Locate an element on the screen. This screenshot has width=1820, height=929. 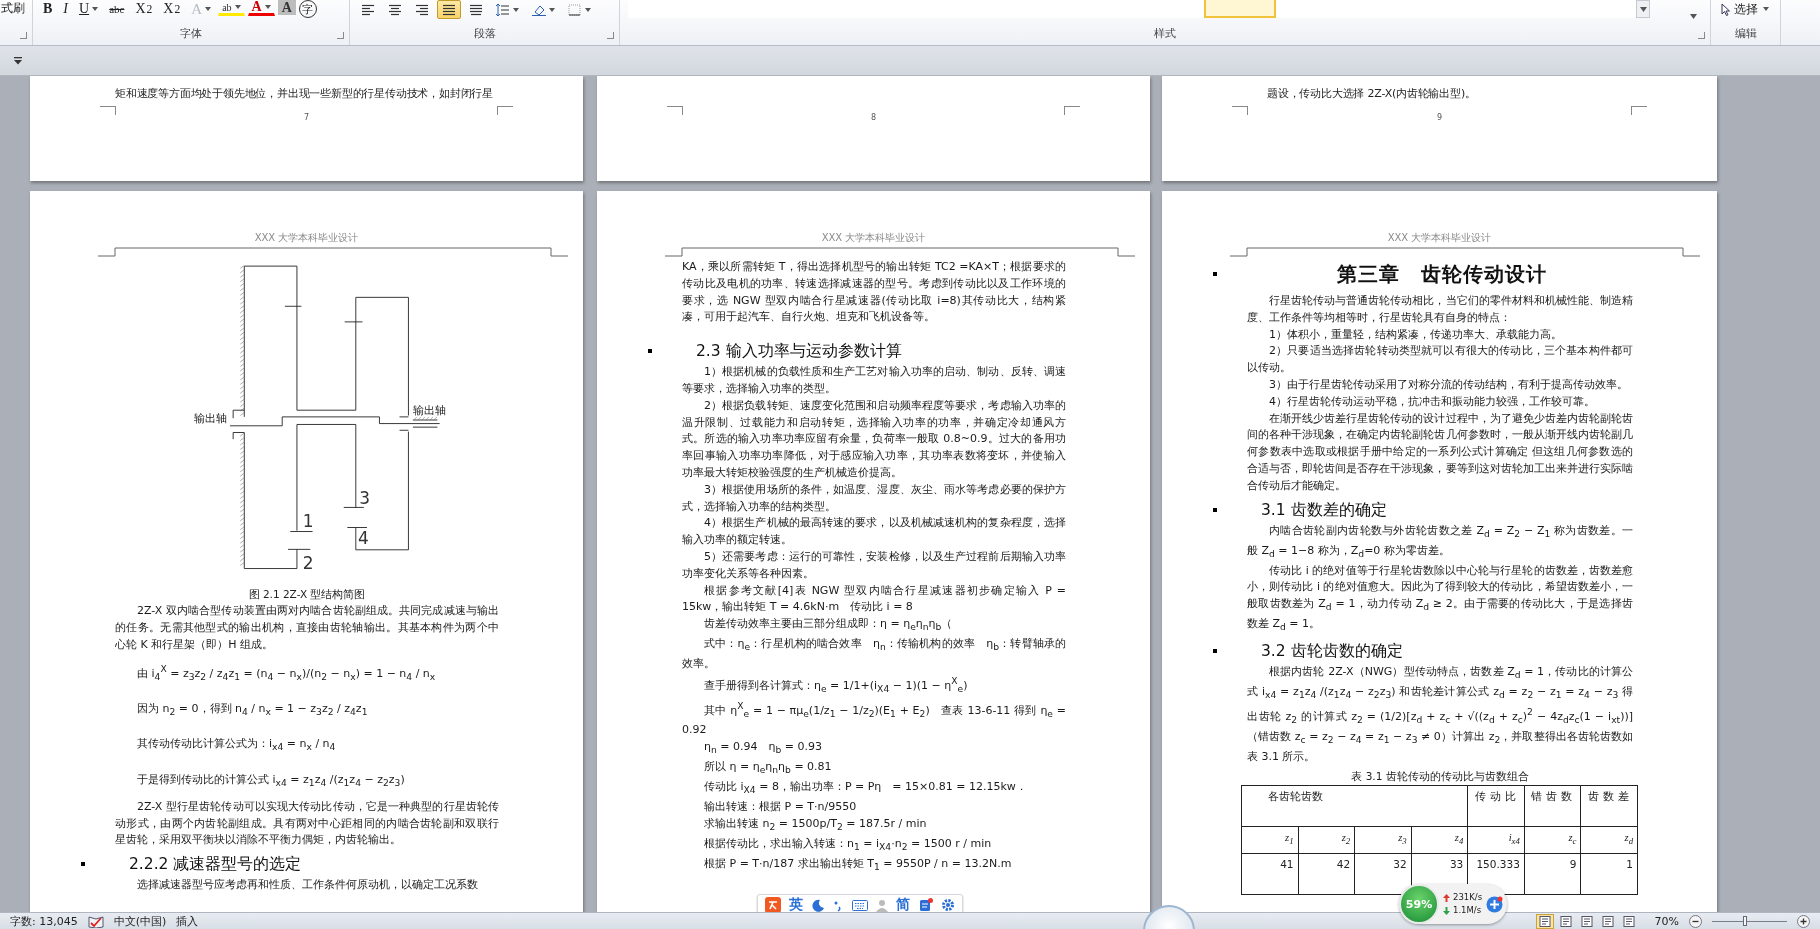
align-center-icon is located at coordinates (395, 9).